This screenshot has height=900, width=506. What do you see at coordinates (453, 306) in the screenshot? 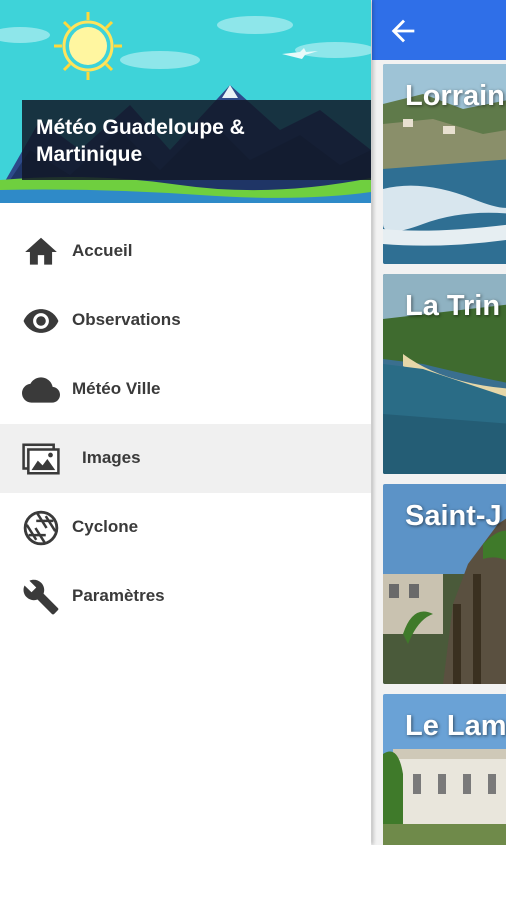
I see `card-title: La Trin` at bounding box center [453, 306].